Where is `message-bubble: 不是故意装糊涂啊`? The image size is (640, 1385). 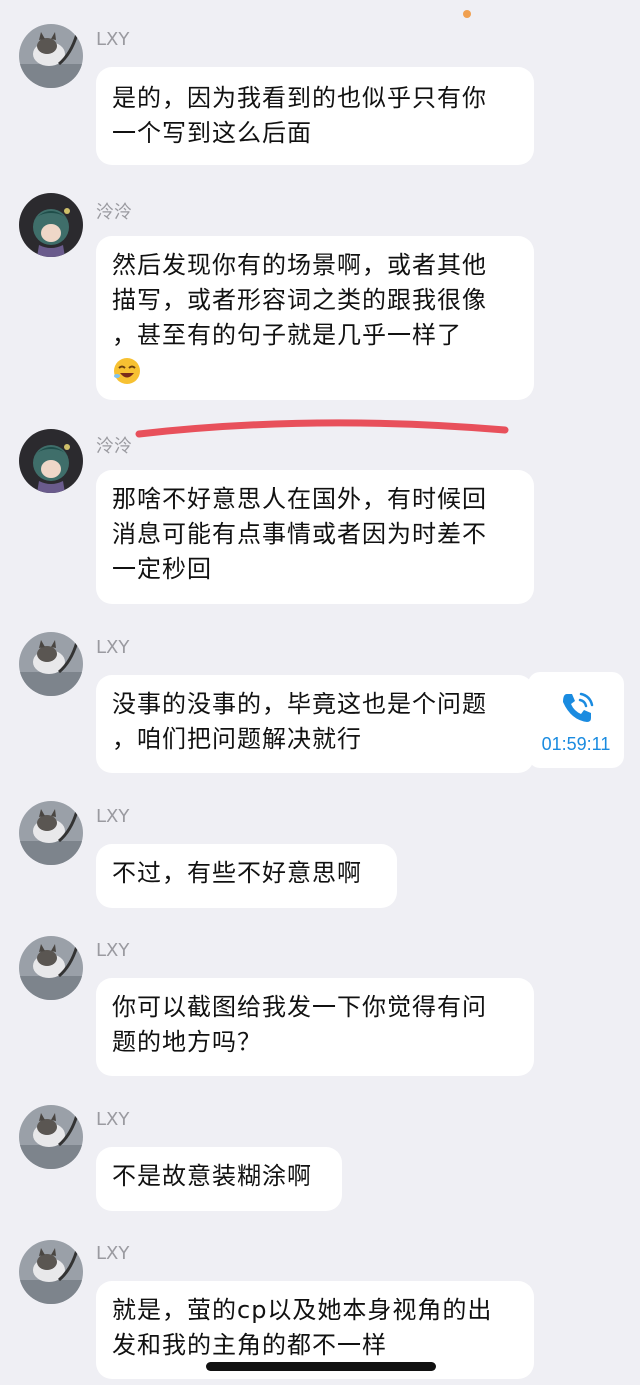
message-bubble: 不是故意装糊涂啊 is located at coordinates (219, 1179).